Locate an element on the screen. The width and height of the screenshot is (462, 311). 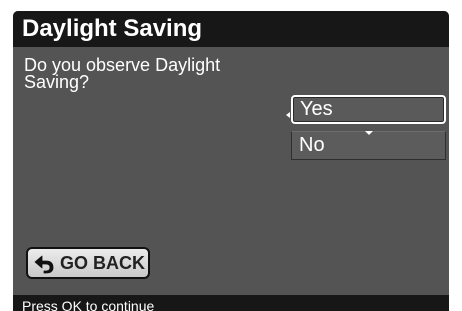
dialog-title: Daylight Saving is located at coordinates (231, 29).